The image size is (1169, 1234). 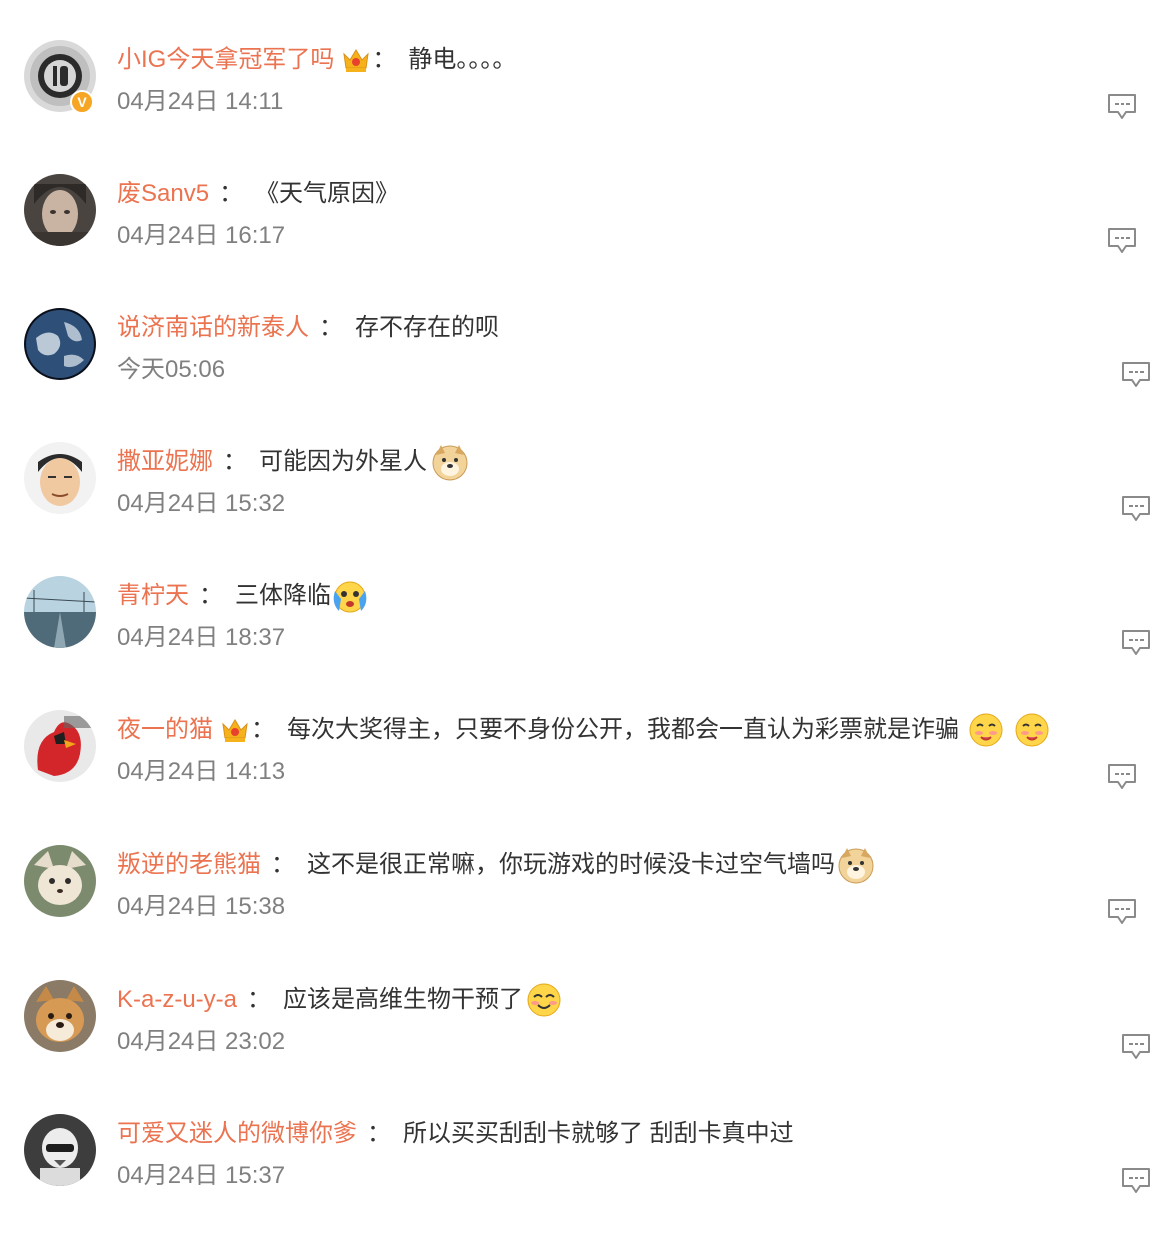 What do you see at coordinates (201, 771) in the screenshot?
I see `timestamp: 04月24日 14:13` at bounding box center [201, 771].